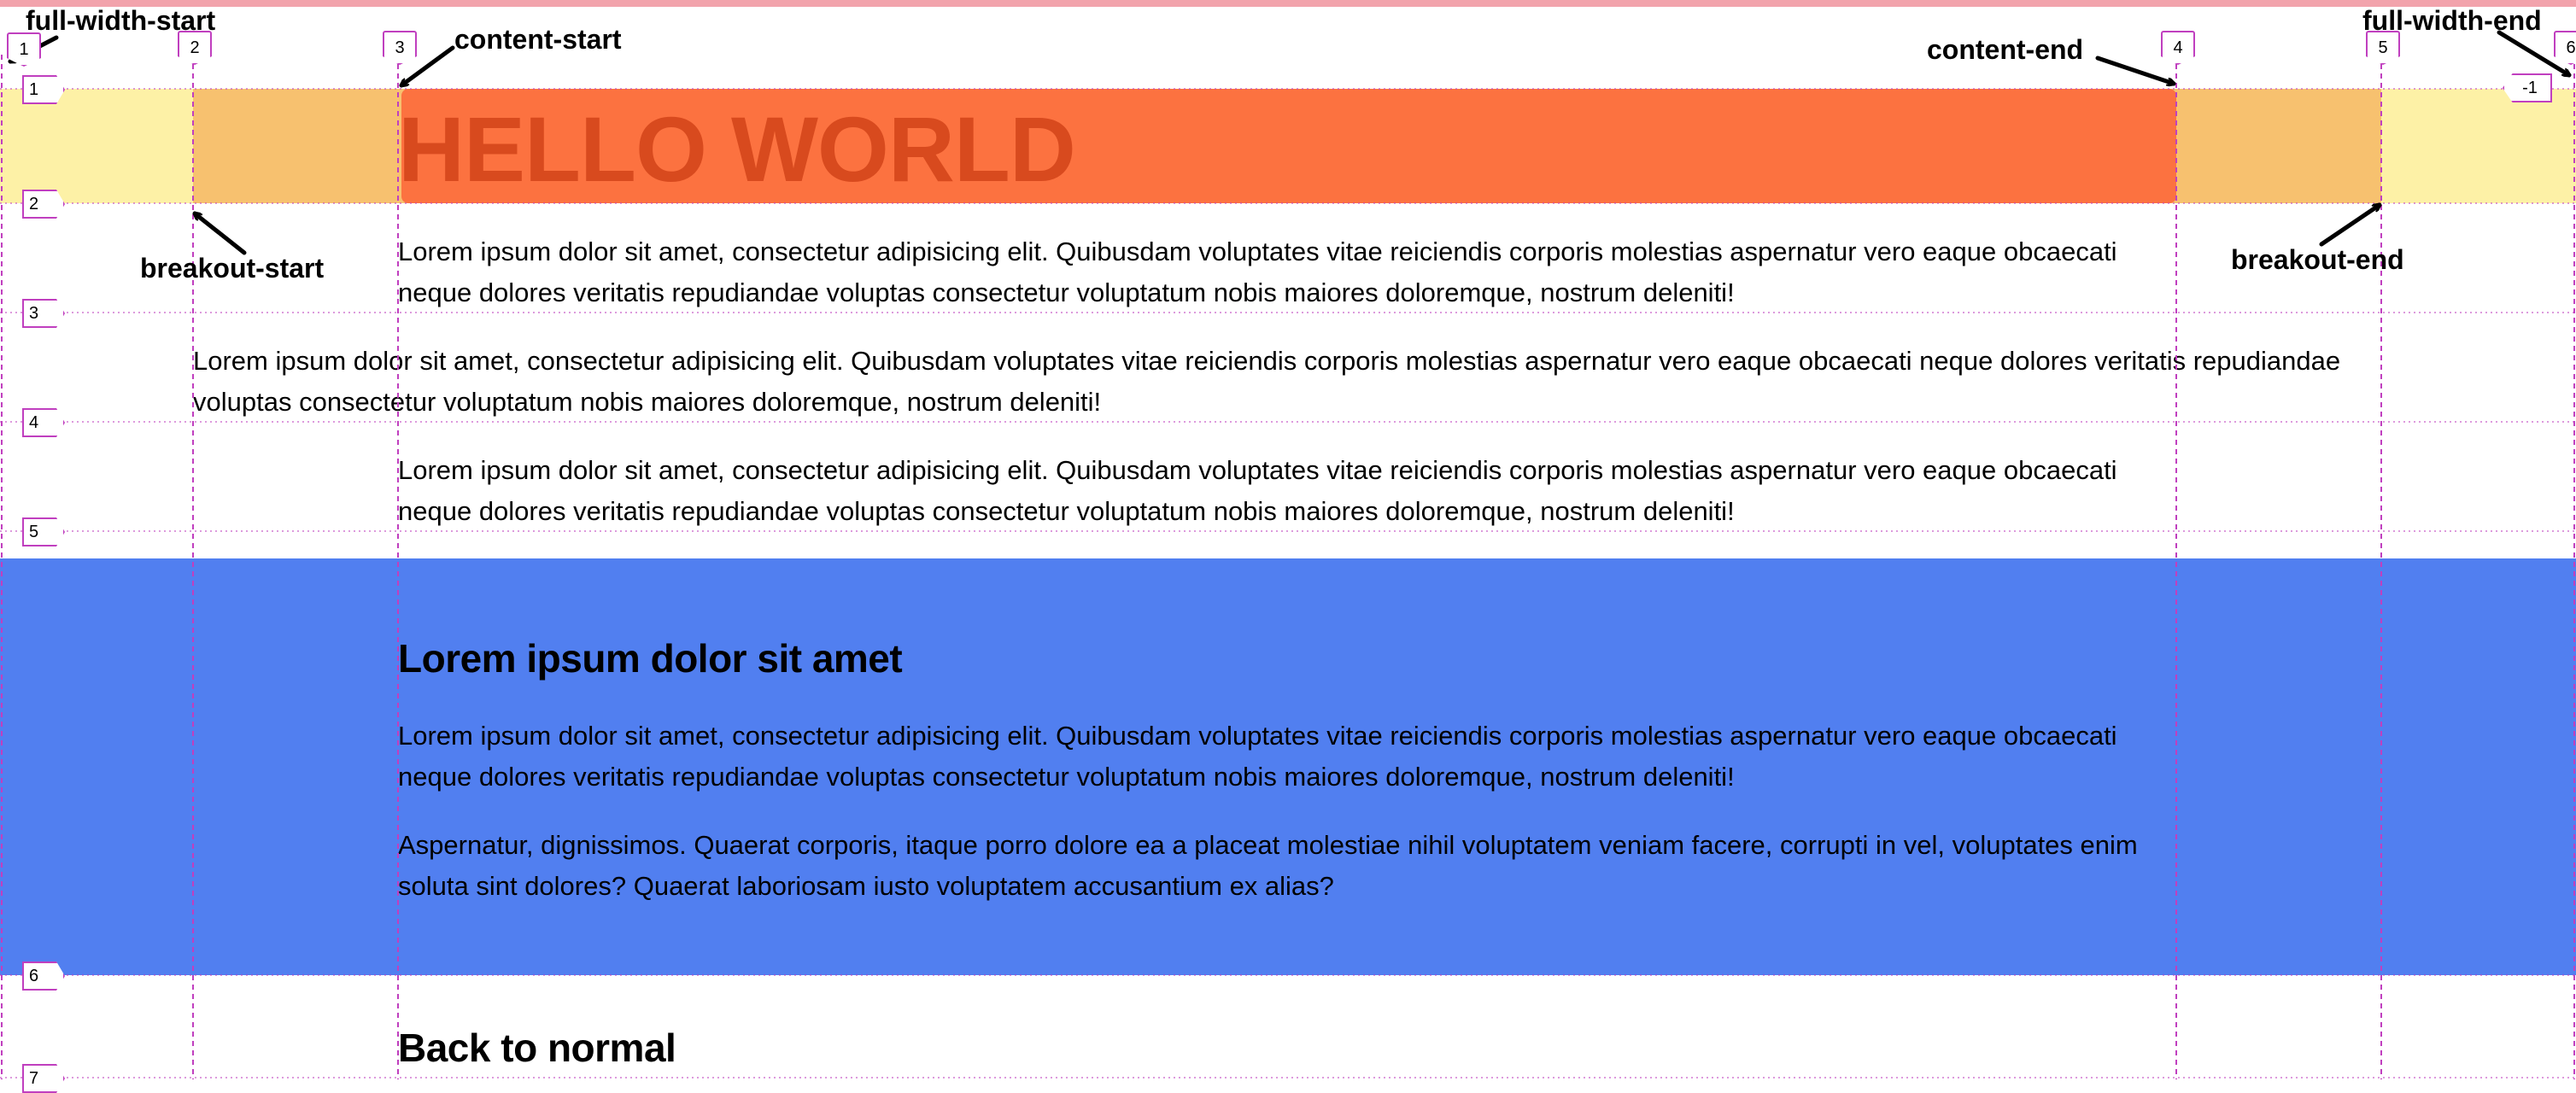 This screenshot has height=1093, width=2576. Describe the element at coordinates (2452, 20) in the screenshot. I see `full-width-end-label: full-width-end` at that location.